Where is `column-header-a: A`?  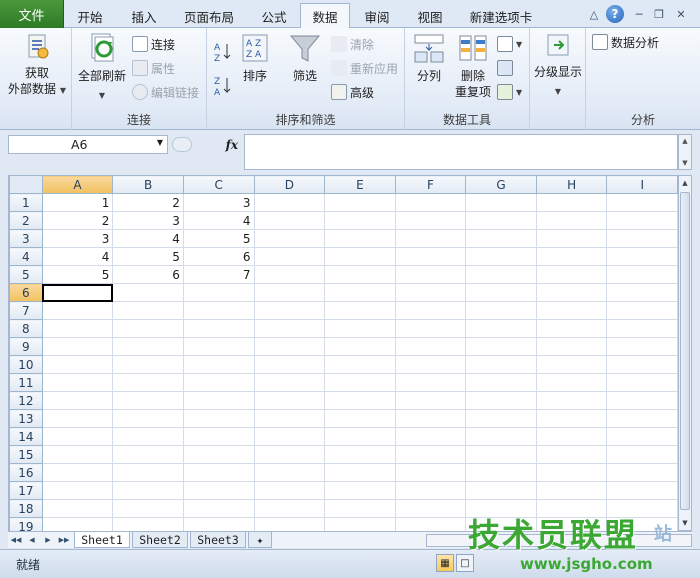 column-header-a: A is located at coordinates (77, 184).